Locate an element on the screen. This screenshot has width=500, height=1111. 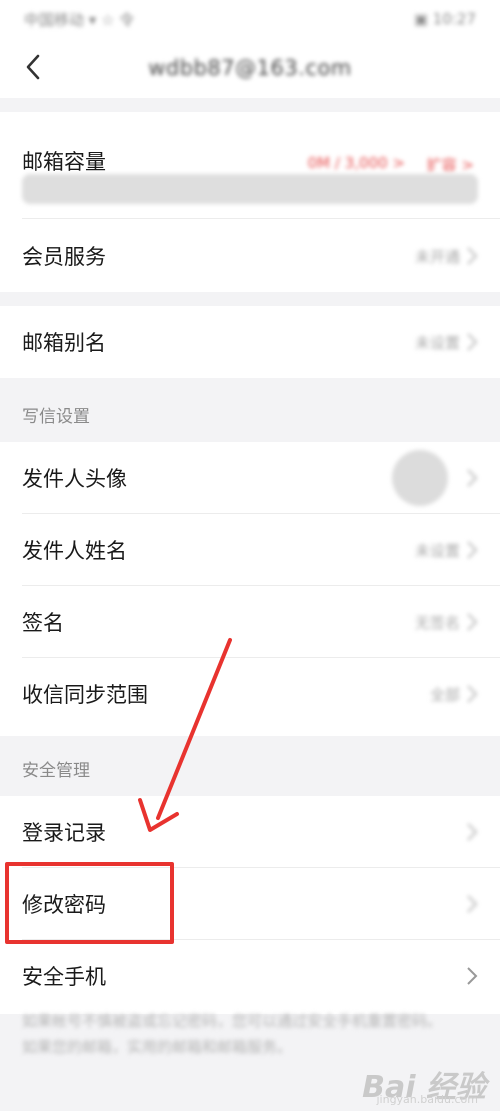
time-text: ▣ 10:27 is located at coordinates (444, 19).